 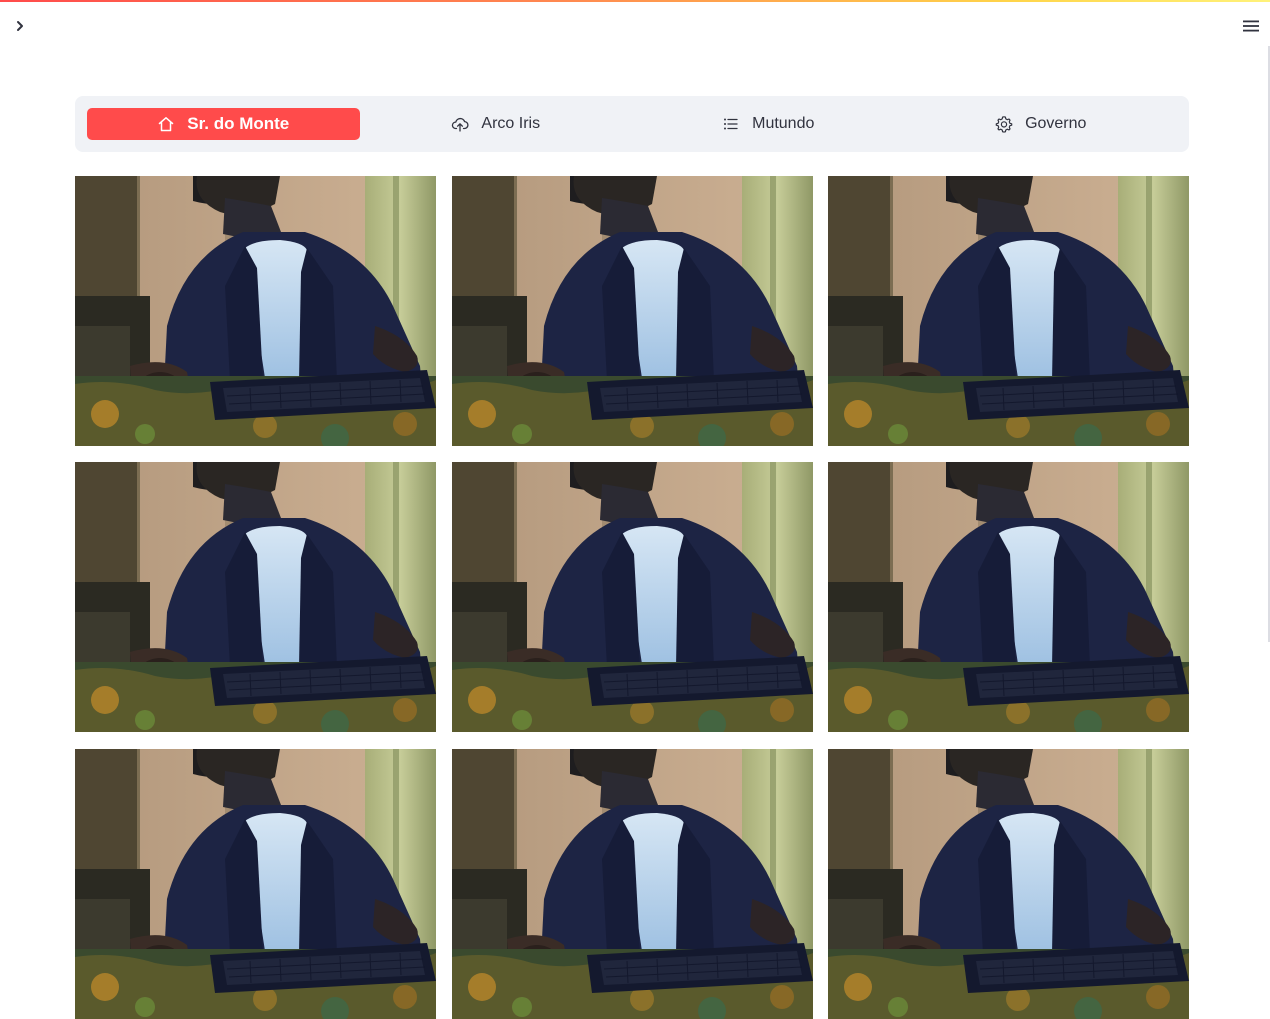 I want to click on gear-icon, so click(x=1004, y=124).